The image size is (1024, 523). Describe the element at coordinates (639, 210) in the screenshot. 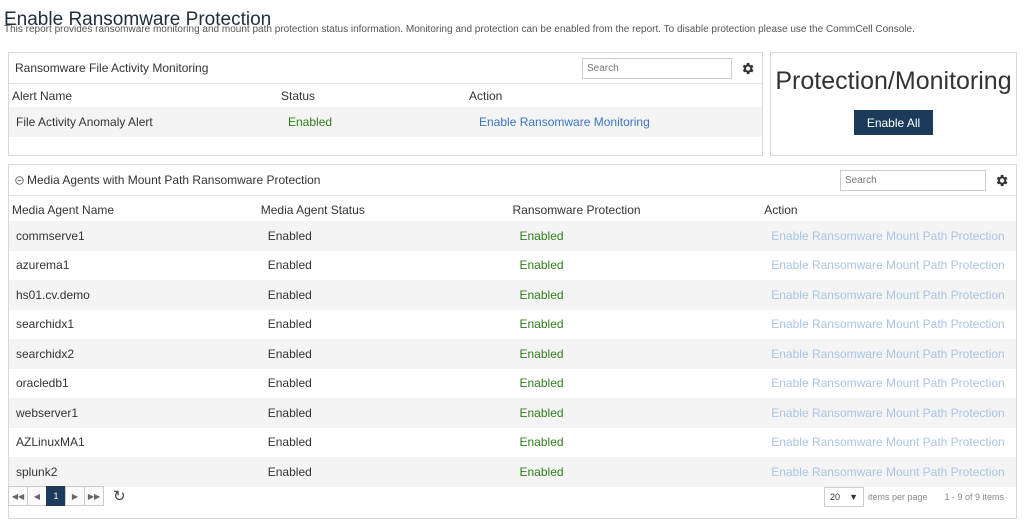

I see `column-header-ransomware-protection: Ransomware Protection` at that location.